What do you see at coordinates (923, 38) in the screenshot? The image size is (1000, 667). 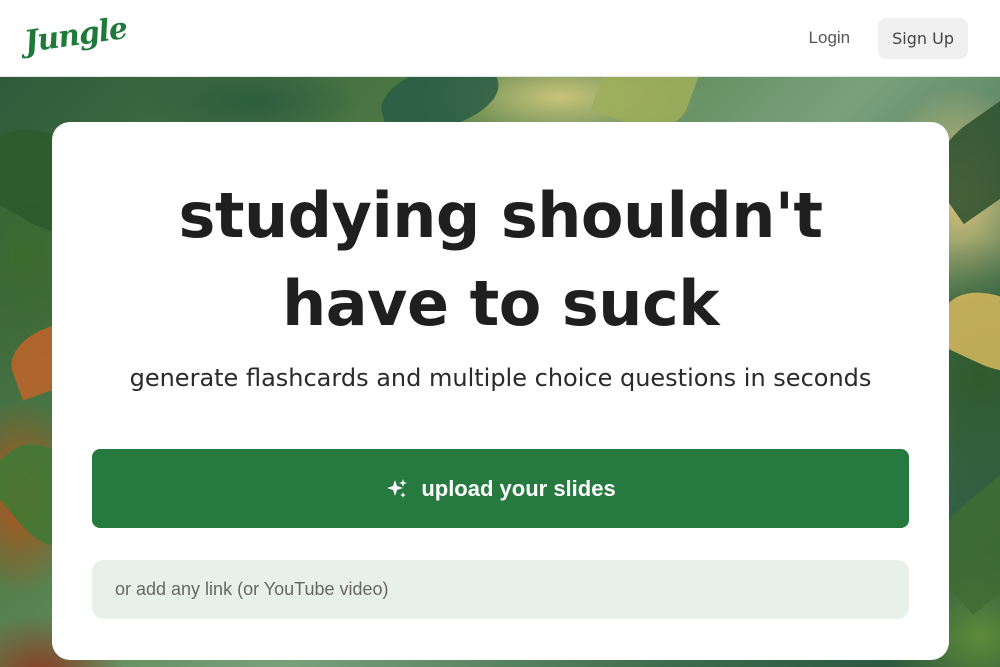 I see `sign-up-button: Sign Up` at bounding box center [923, 38].